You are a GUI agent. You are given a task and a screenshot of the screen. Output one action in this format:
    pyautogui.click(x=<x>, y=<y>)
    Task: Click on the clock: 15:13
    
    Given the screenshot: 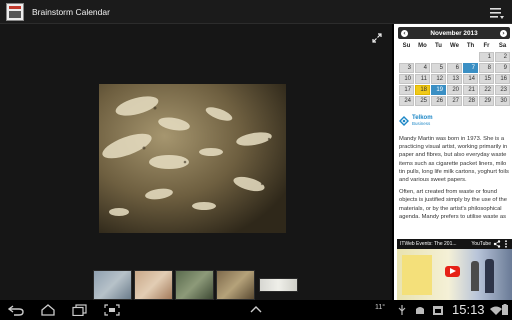 What is the action you would take?
    pyautogui.click(x=468, y=309)
    